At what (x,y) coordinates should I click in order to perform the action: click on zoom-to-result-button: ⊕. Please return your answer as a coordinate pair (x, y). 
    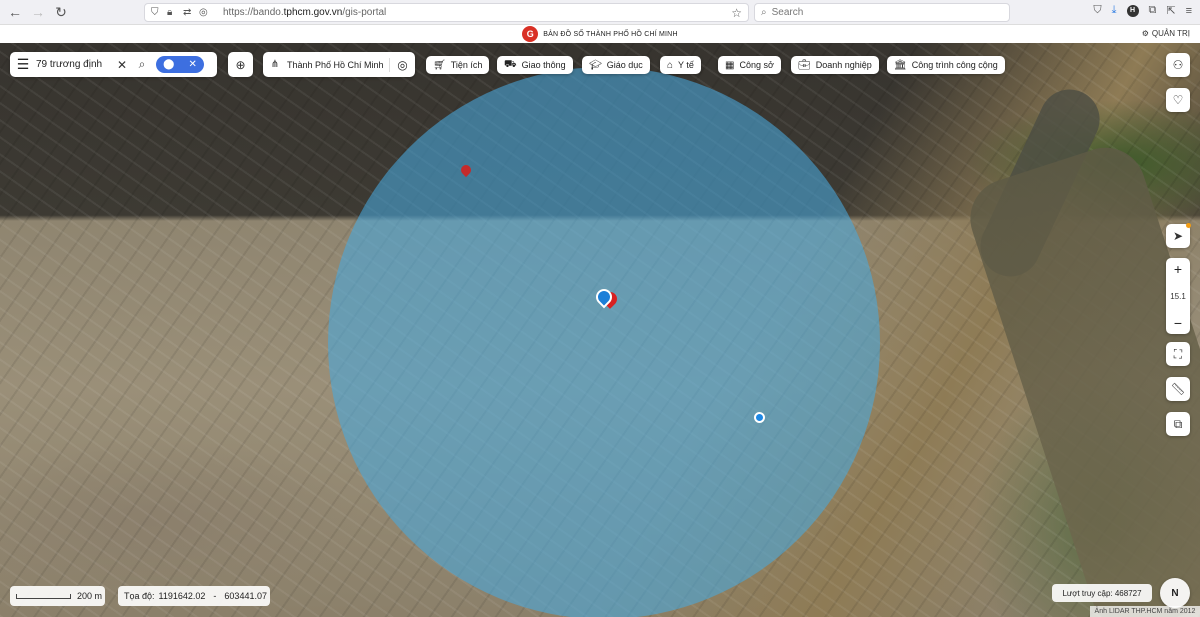
    Looking at the image, I should click on (240, 64).